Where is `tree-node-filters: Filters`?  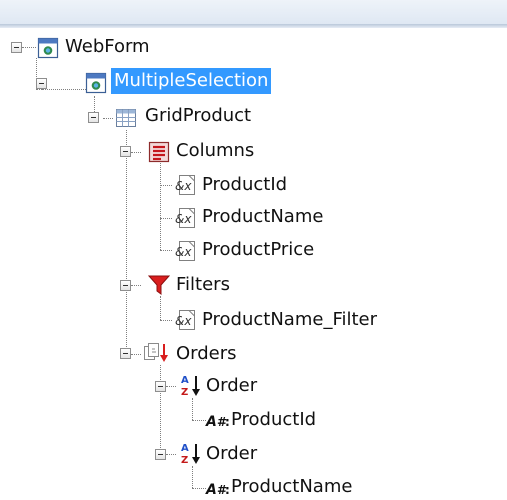
tree-node-filters: Filters is located at coordinates (203, 285).